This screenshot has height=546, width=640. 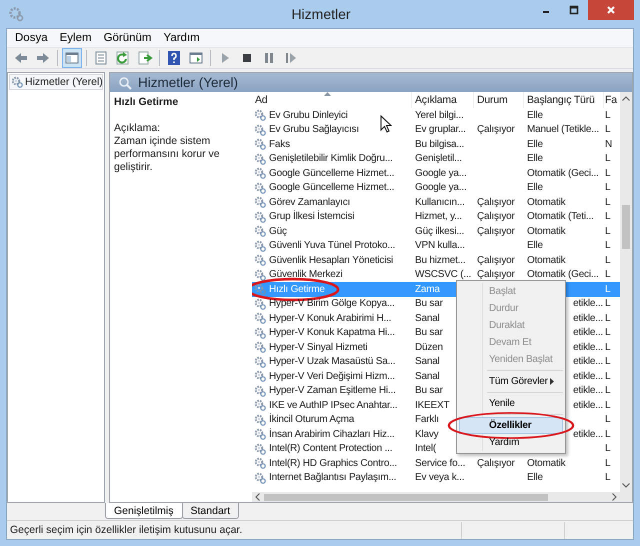 What do you see at coordinates (279, 144) in the screenshot?
I see `service-name: Faks` at bounding box center [279, 144].